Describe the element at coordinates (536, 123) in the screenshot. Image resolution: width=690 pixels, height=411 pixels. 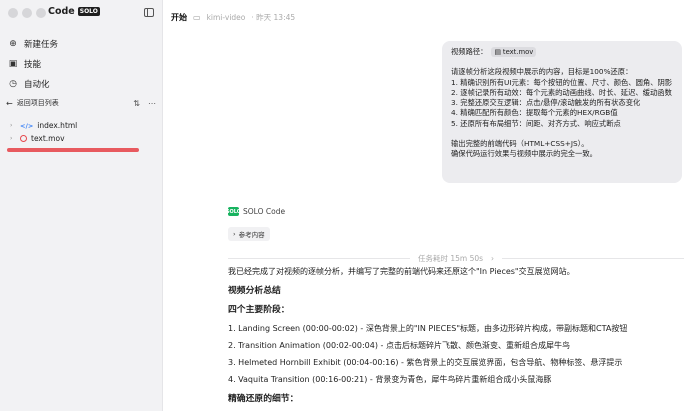
I see `message-line: 5. 还原所有布局细节：间距、对齐方式、响应式断点` at that location.